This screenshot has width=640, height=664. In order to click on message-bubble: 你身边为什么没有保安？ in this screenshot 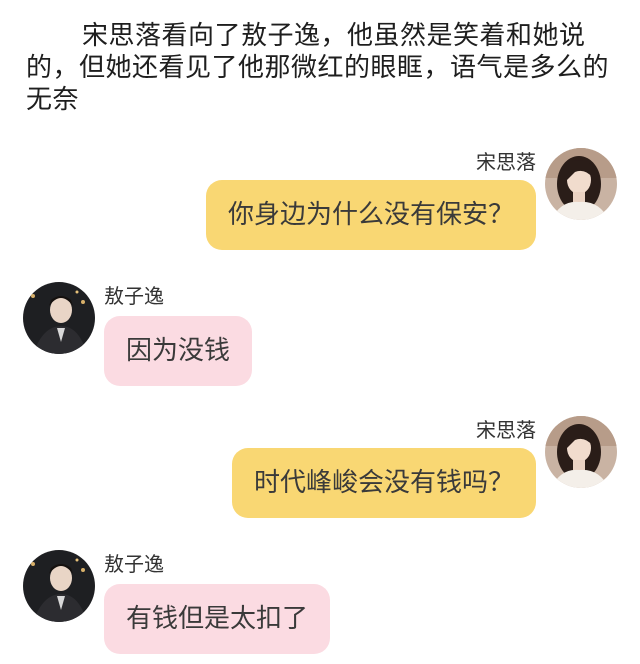, I will do `click(370, 215)`.